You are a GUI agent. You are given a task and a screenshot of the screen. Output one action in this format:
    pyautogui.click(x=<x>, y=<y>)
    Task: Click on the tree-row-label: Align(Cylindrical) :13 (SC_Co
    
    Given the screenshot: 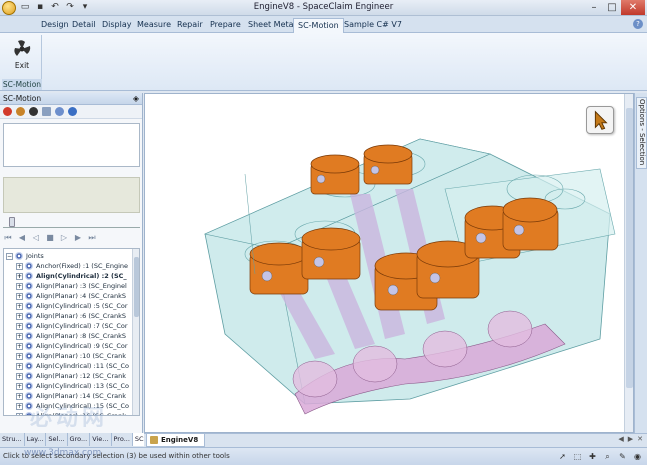 What is the action you would take?
    pyautogui.click(x=83, y=386)
    